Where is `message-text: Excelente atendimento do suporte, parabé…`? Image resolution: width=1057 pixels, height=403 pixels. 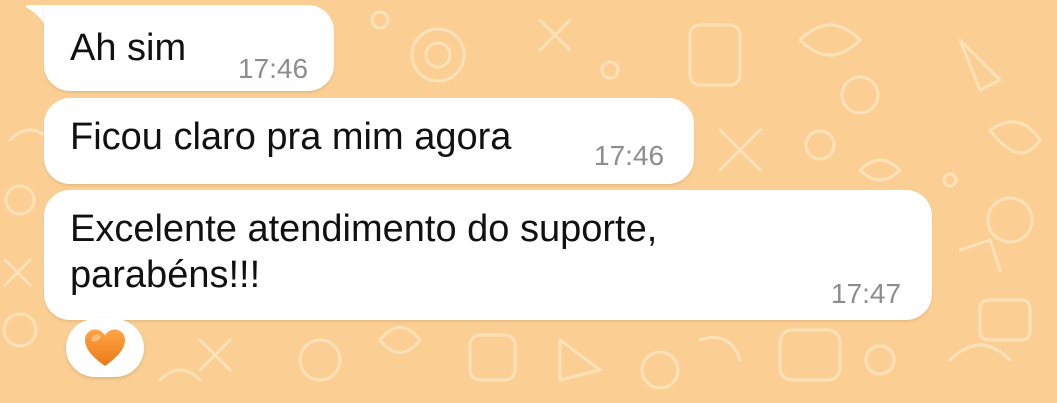
message-text: Excelente atendimento do suporte, parabé… is located at coordinates (364, 252).